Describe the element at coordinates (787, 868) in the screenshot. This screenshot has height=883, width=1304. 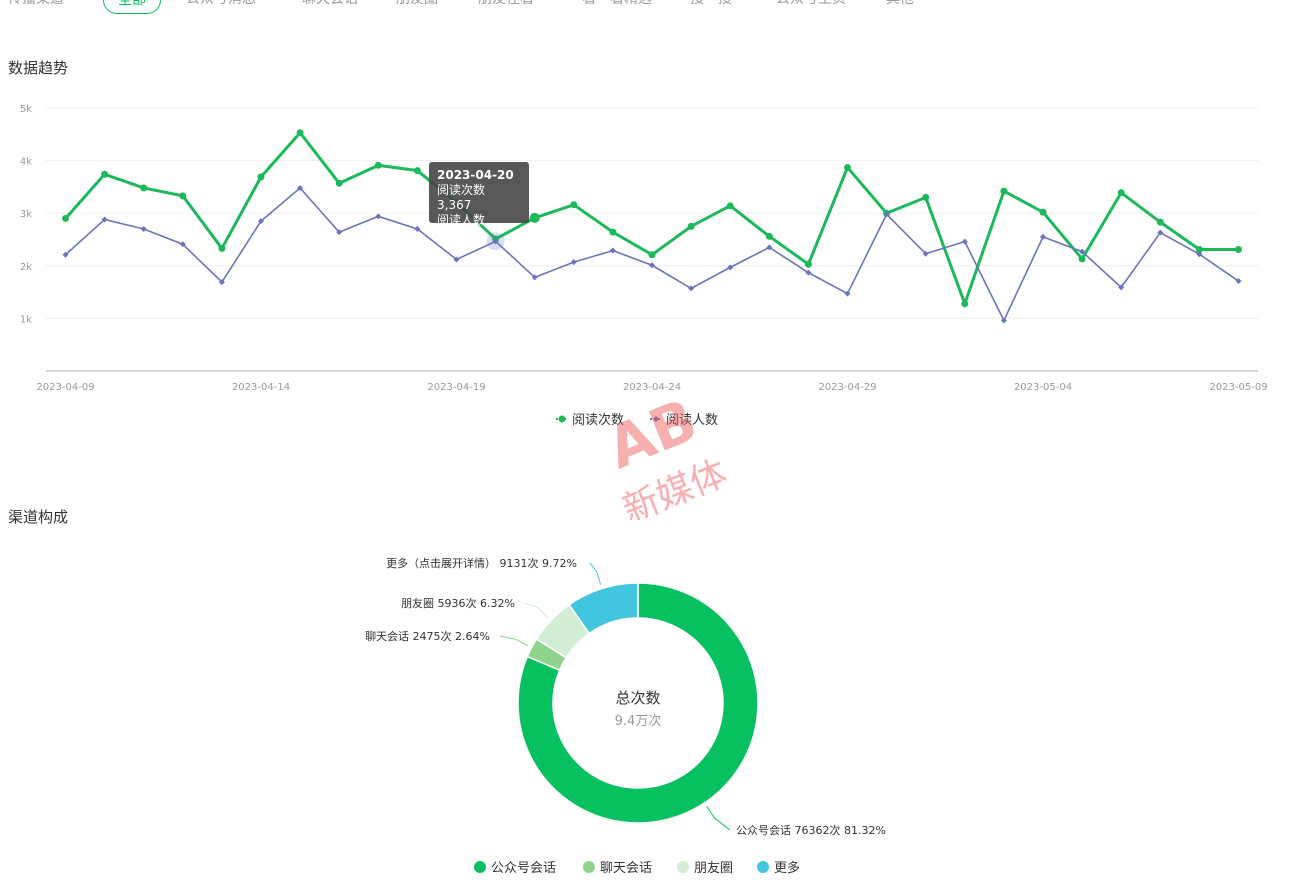
I see `legend-label: 更多` at that location.